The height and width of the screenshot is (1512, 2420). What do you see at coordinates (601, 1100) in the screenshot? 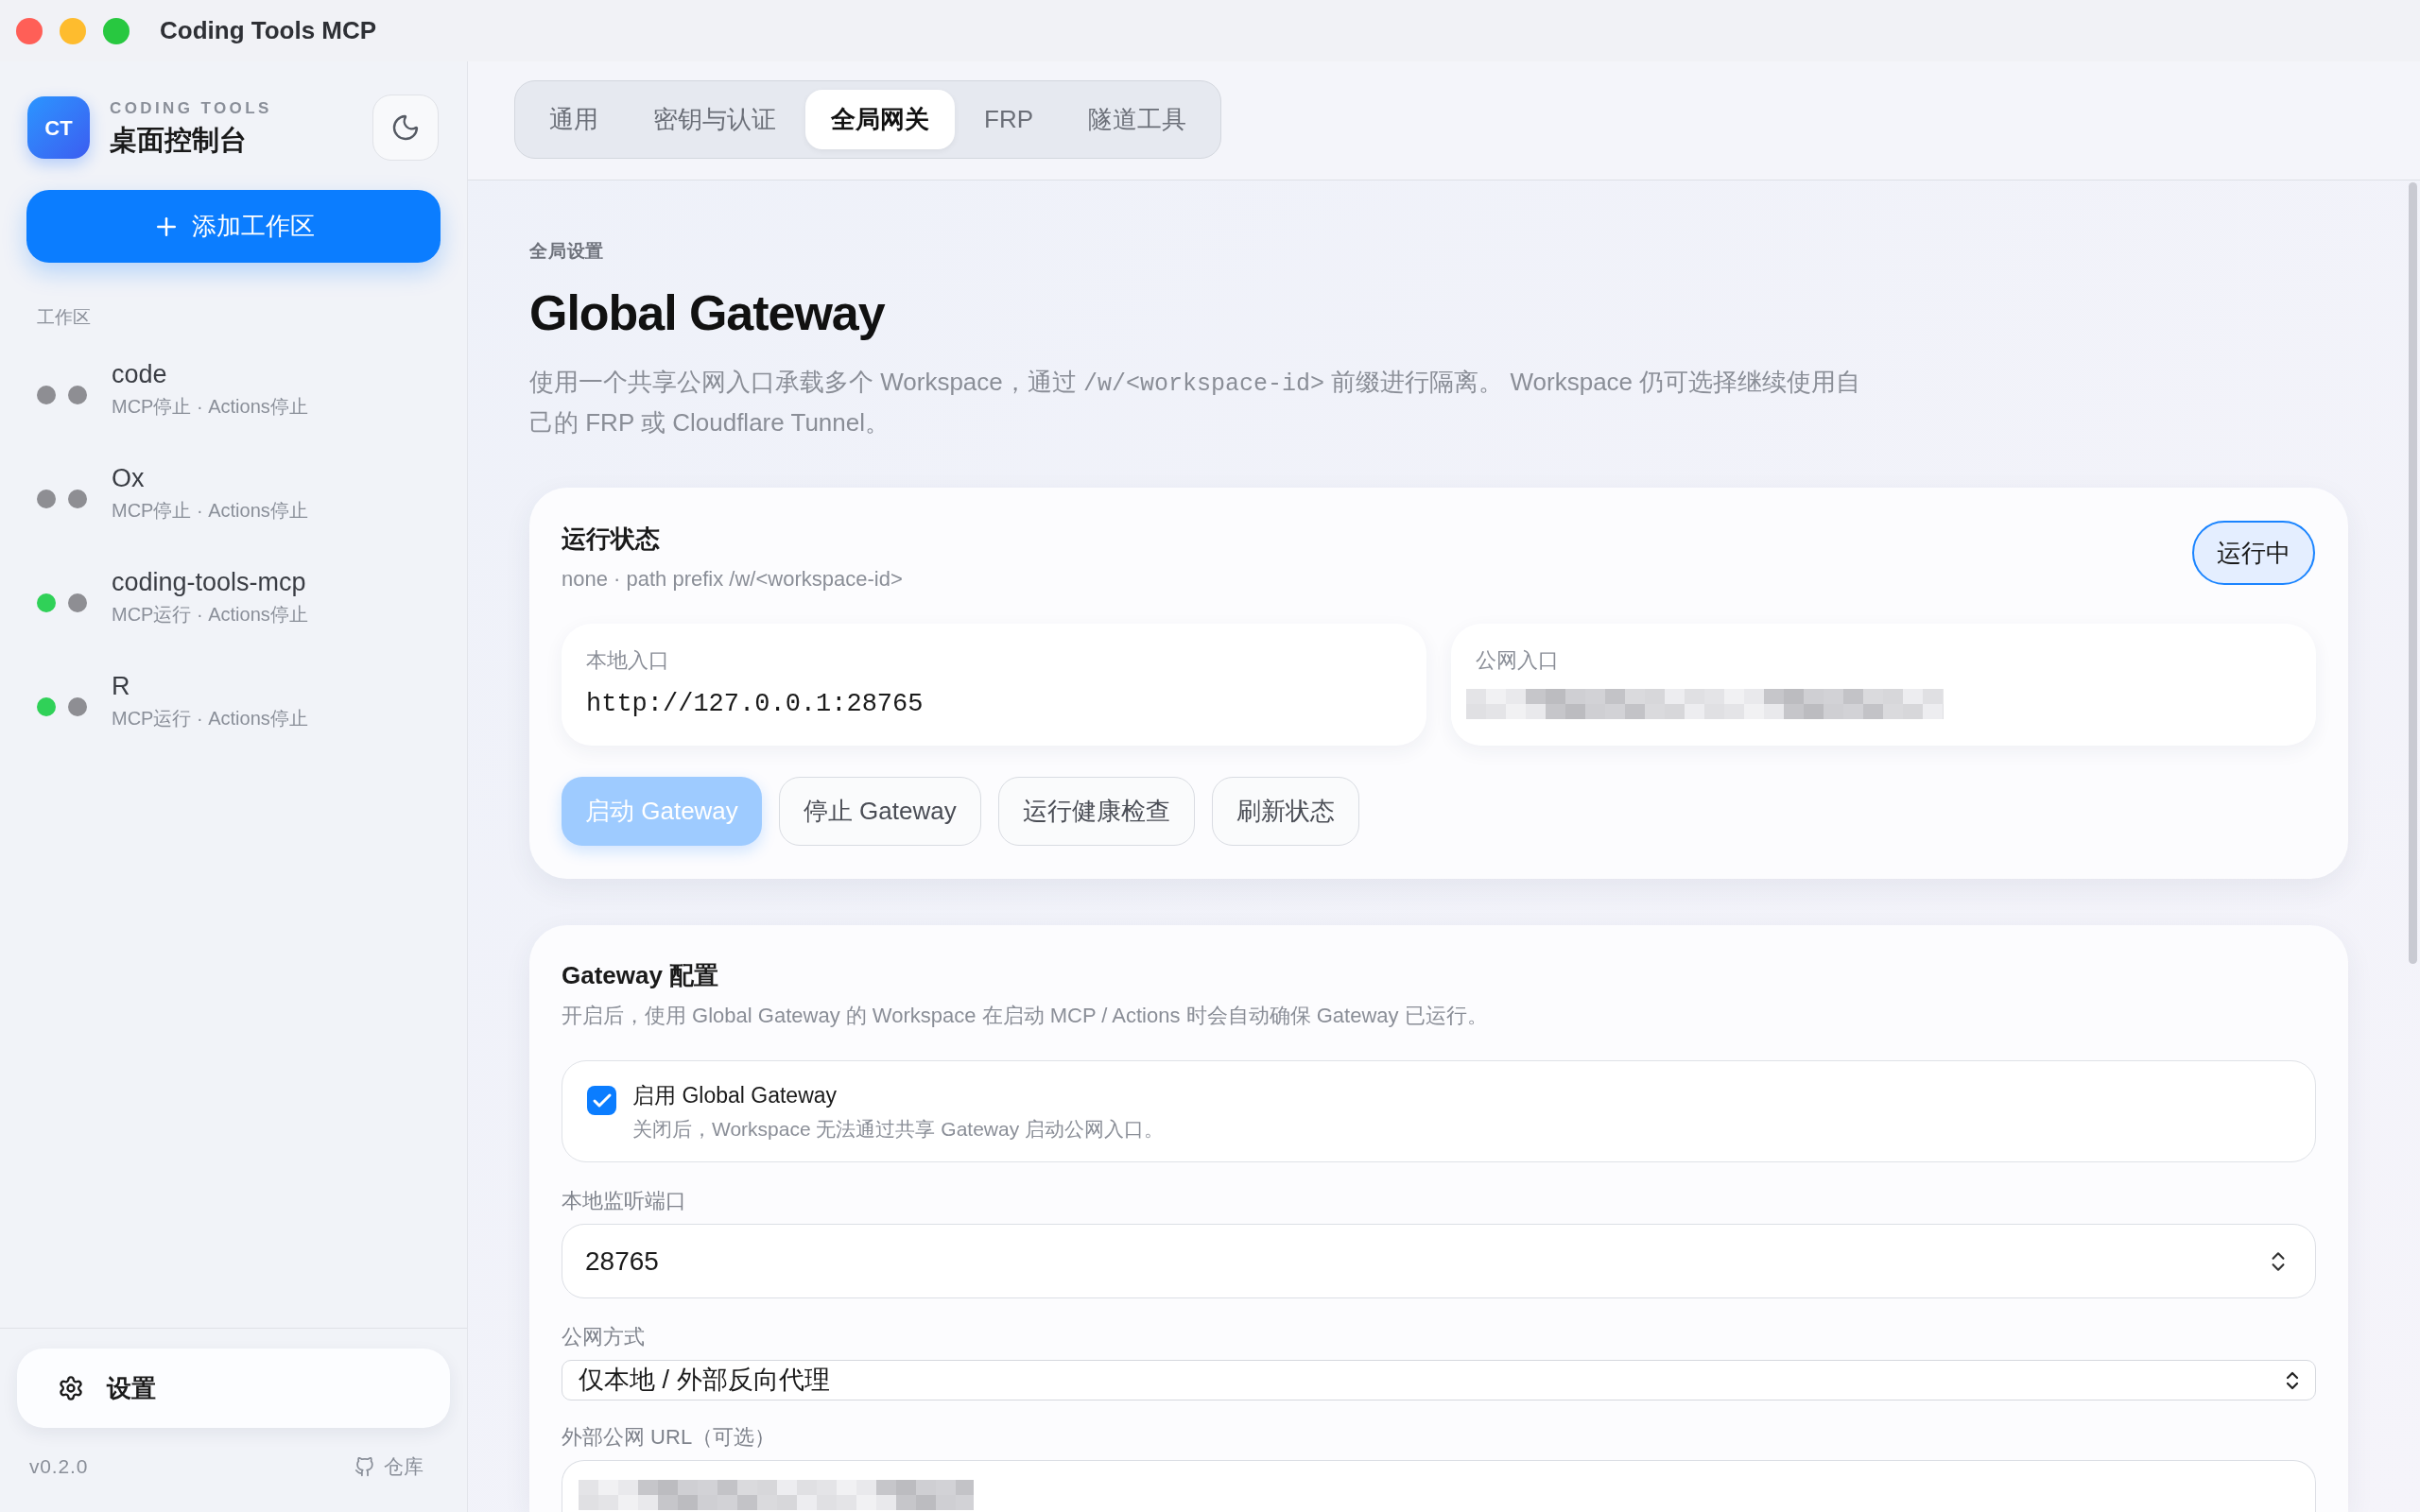
I see `checkbox` at bounding box center [601, 1100].